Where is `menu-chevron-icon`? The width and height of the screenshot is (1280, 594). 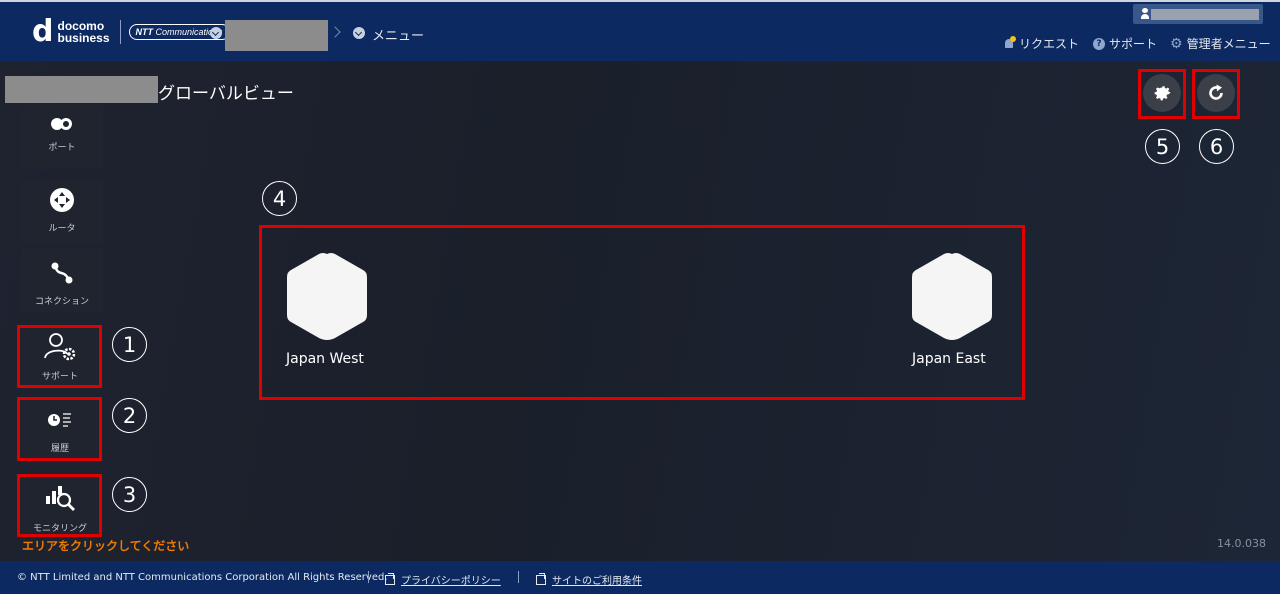
menu-chevron-icon is located at coordinates (359, 33).